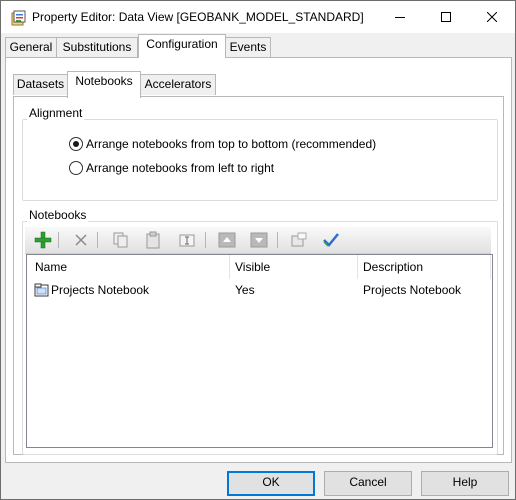 The height and width of the screenshot is (500, 516). What do you see at coordinates (31, 47) in the screenshot?
I see `tab-general: General` at bounding box center [31, 47].